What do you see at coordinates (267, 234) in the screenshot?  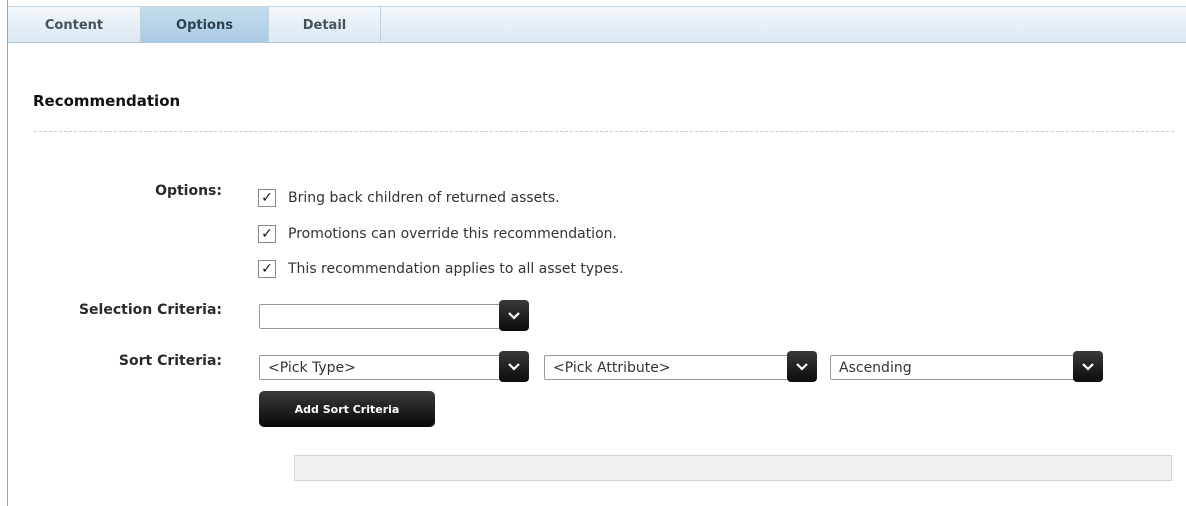 I see `checkbox-promotions-override: ✓` at bounding box center [267, 234].